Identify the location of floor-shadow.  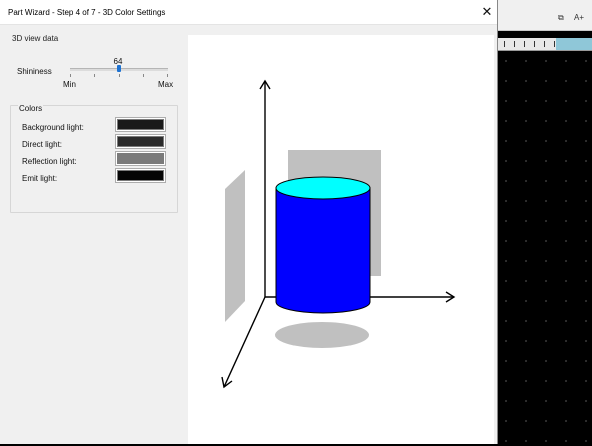
(322, 335).